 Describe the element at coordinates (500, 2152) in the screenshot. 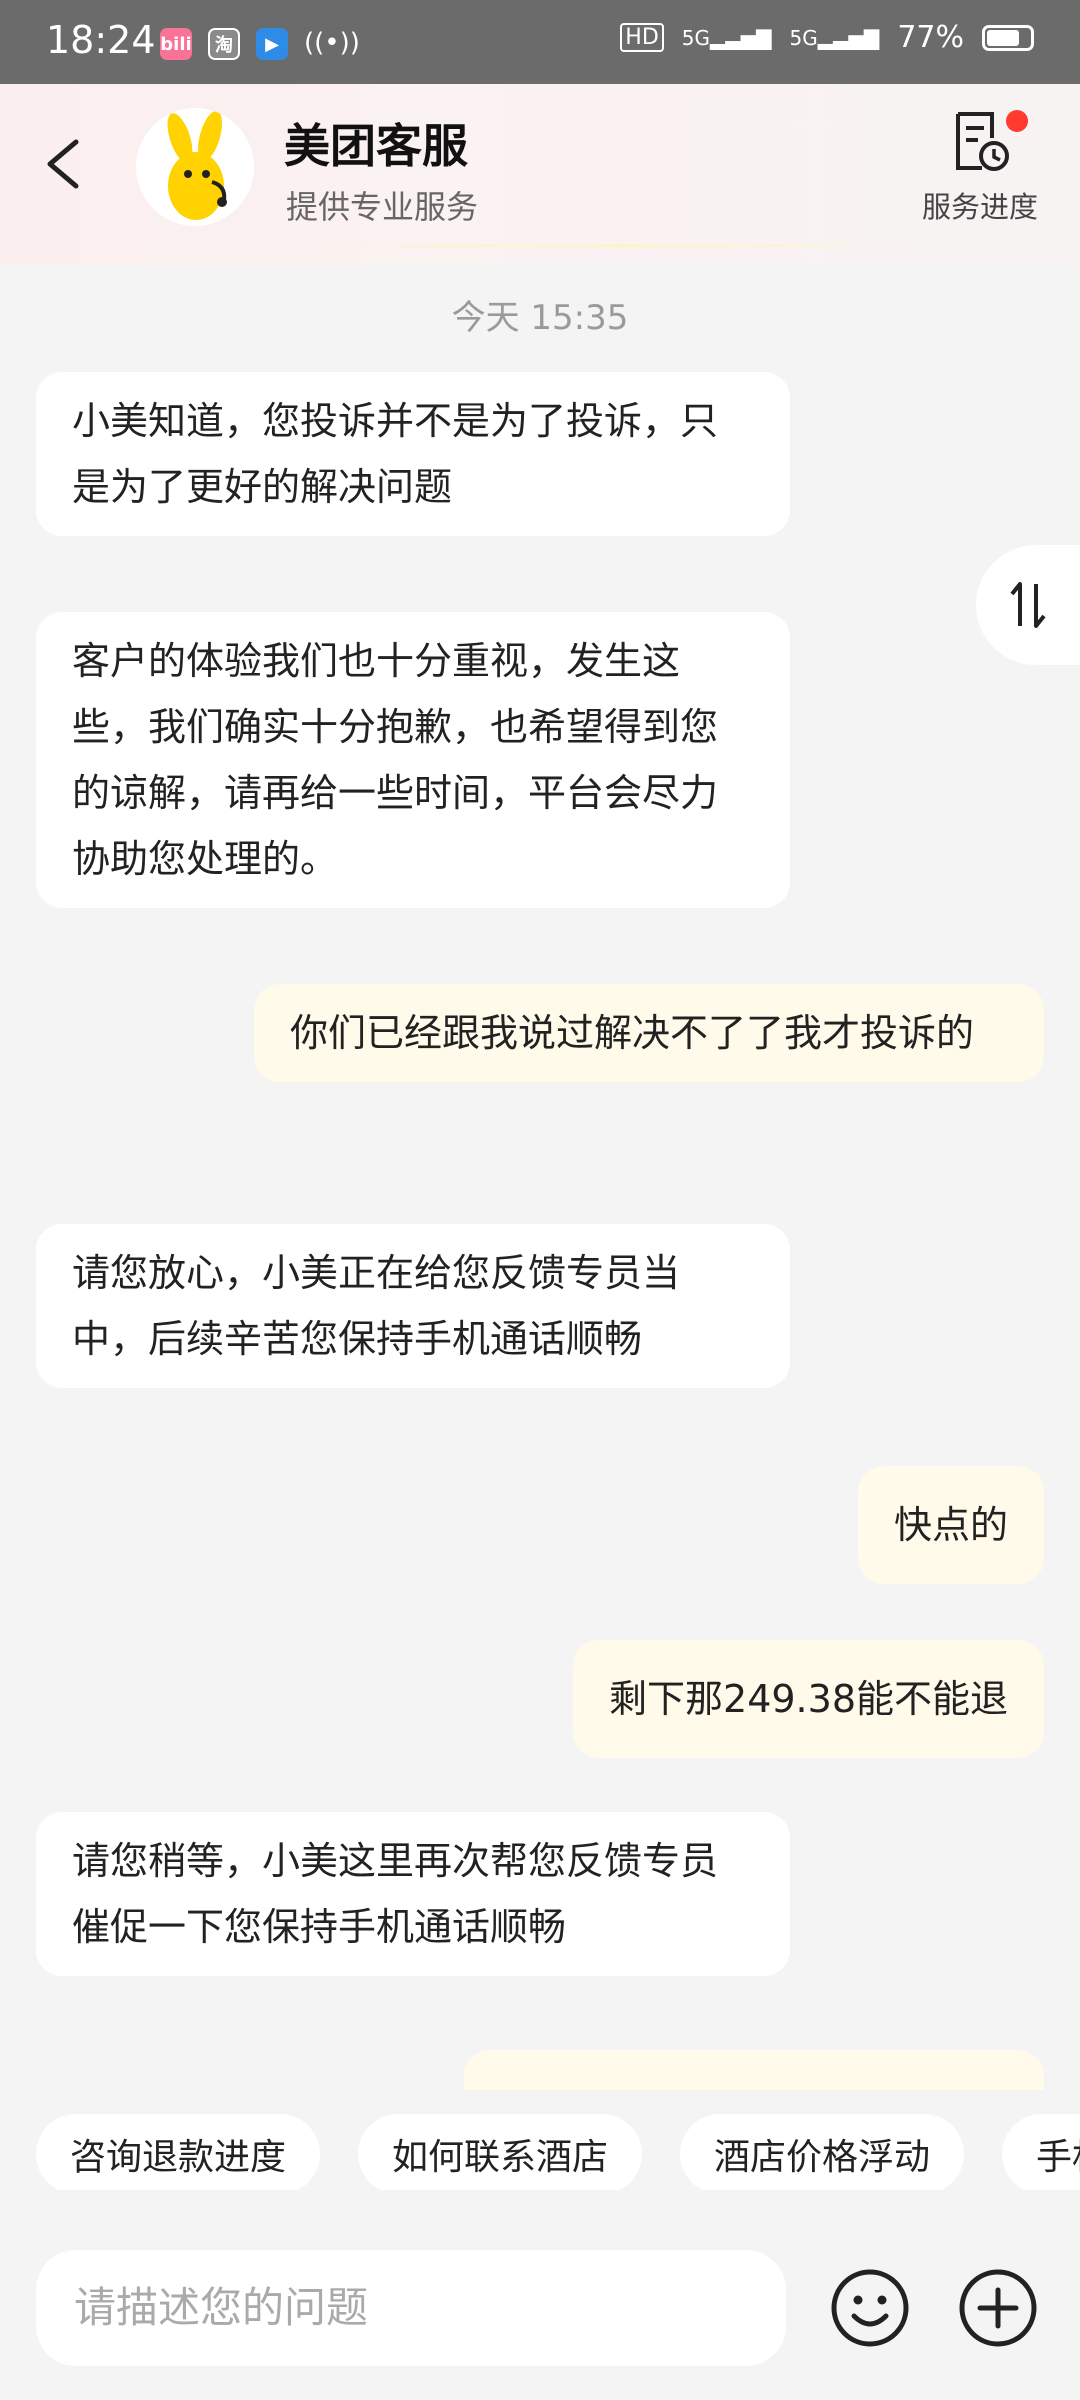

I see `quick-reply-chip: 如何联系酒店` at that location.